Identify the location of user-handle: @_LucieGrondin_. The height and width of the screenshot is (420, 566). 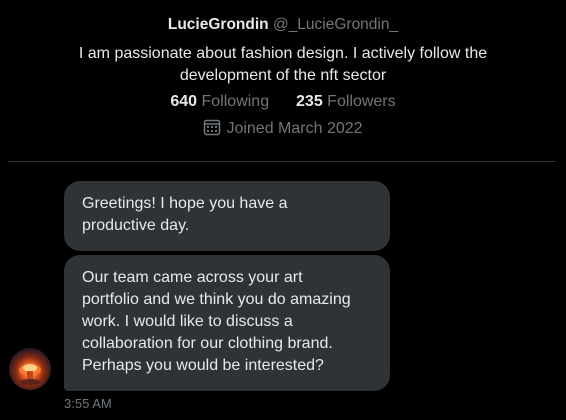
(335, 24).